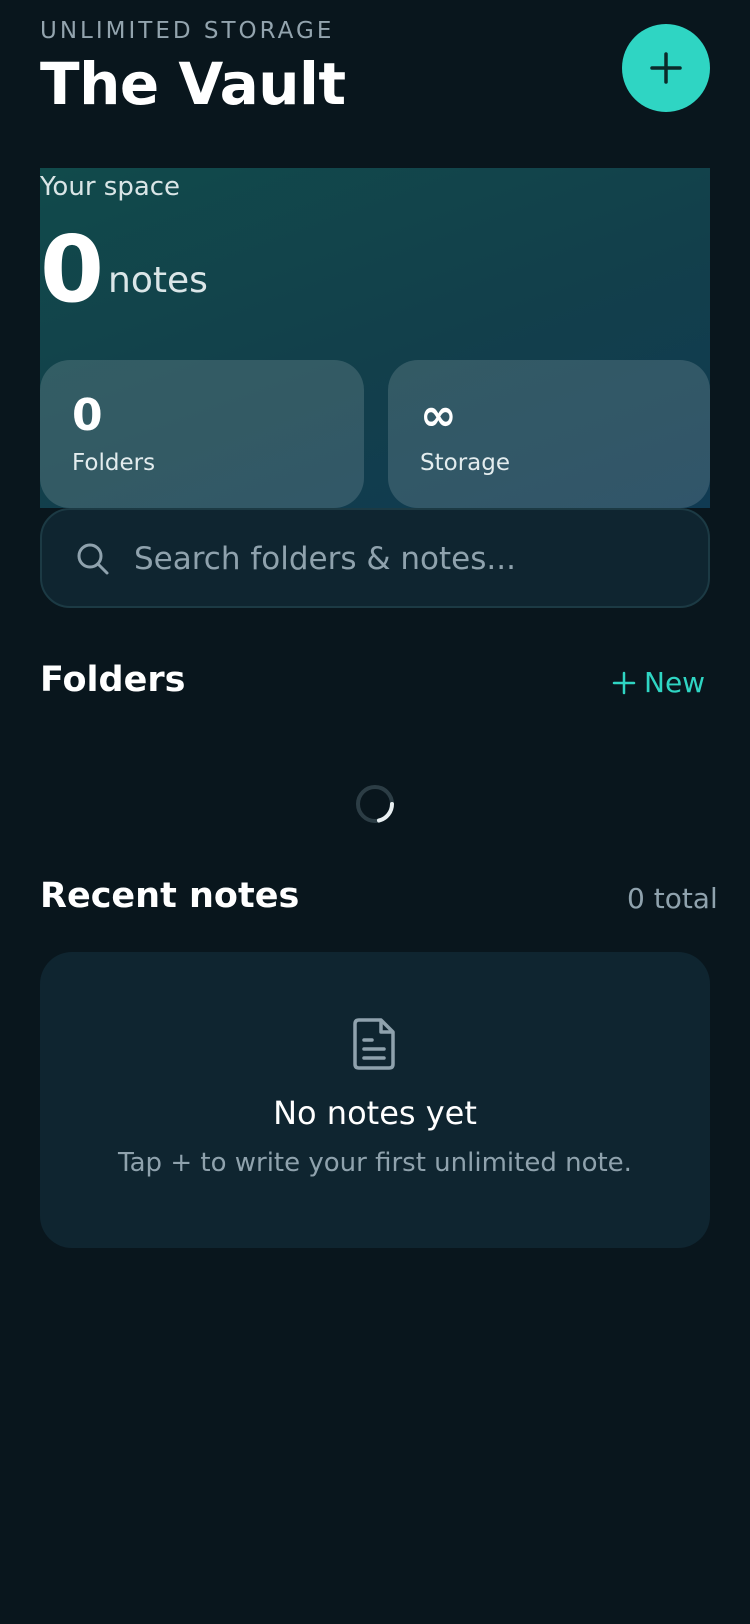  I want to click on empty-state-title: No notes yet, so click(375, 1113).